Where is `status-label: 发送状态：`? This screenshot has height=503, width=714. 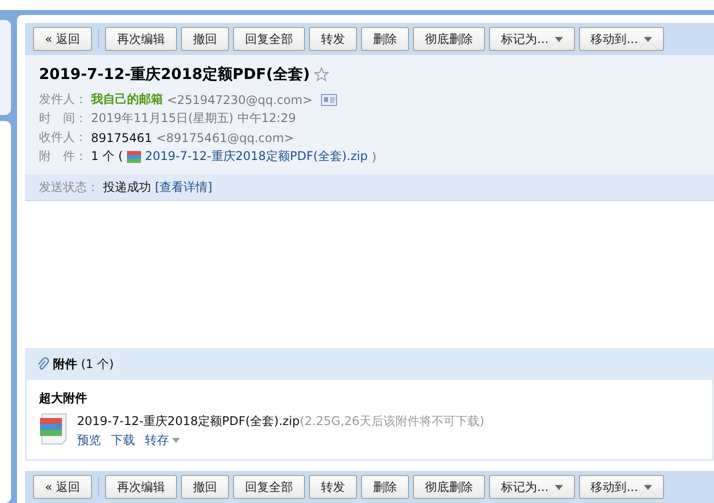 status-label: 发送状态： is located at coordinates (69, 187).